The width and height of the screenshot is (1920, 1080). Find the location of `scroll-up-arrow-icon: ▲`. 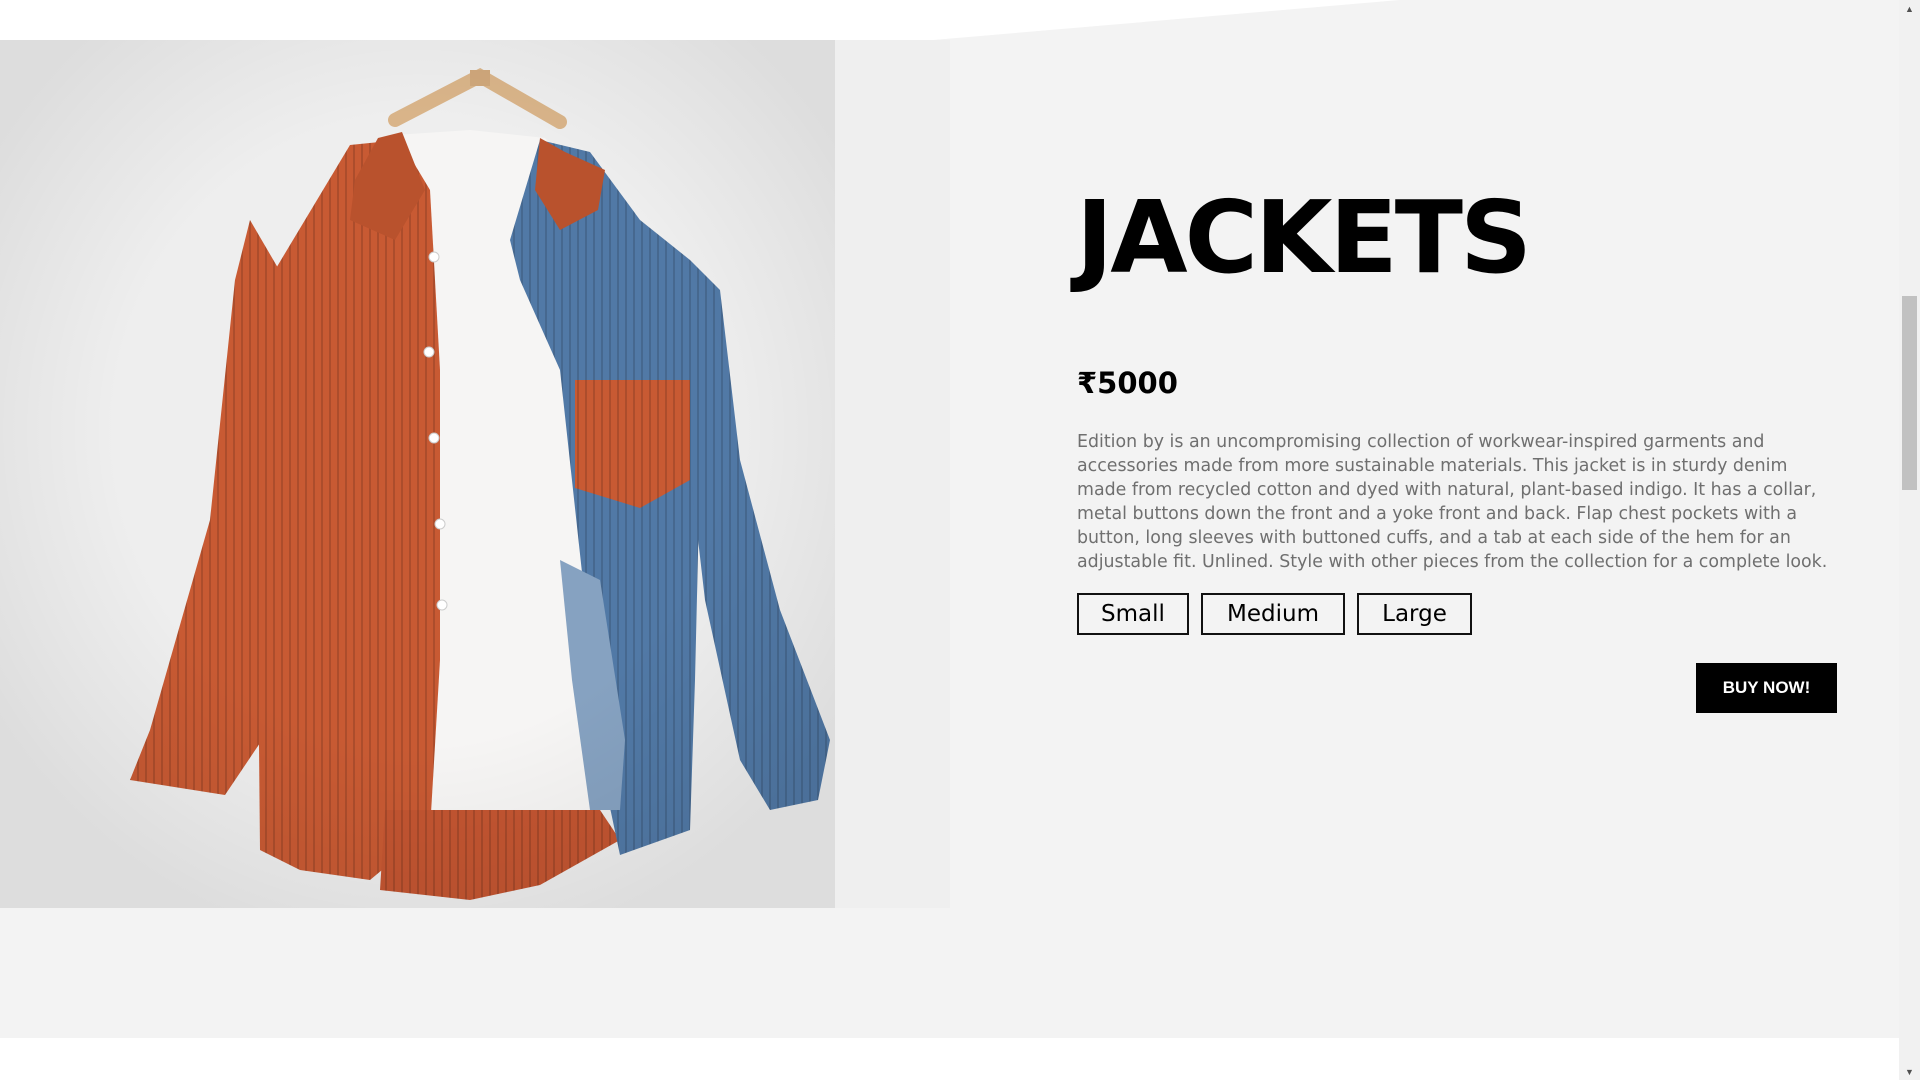

scroll-up-arrow-icon: ▲ is located at coordinates (1909, 8).